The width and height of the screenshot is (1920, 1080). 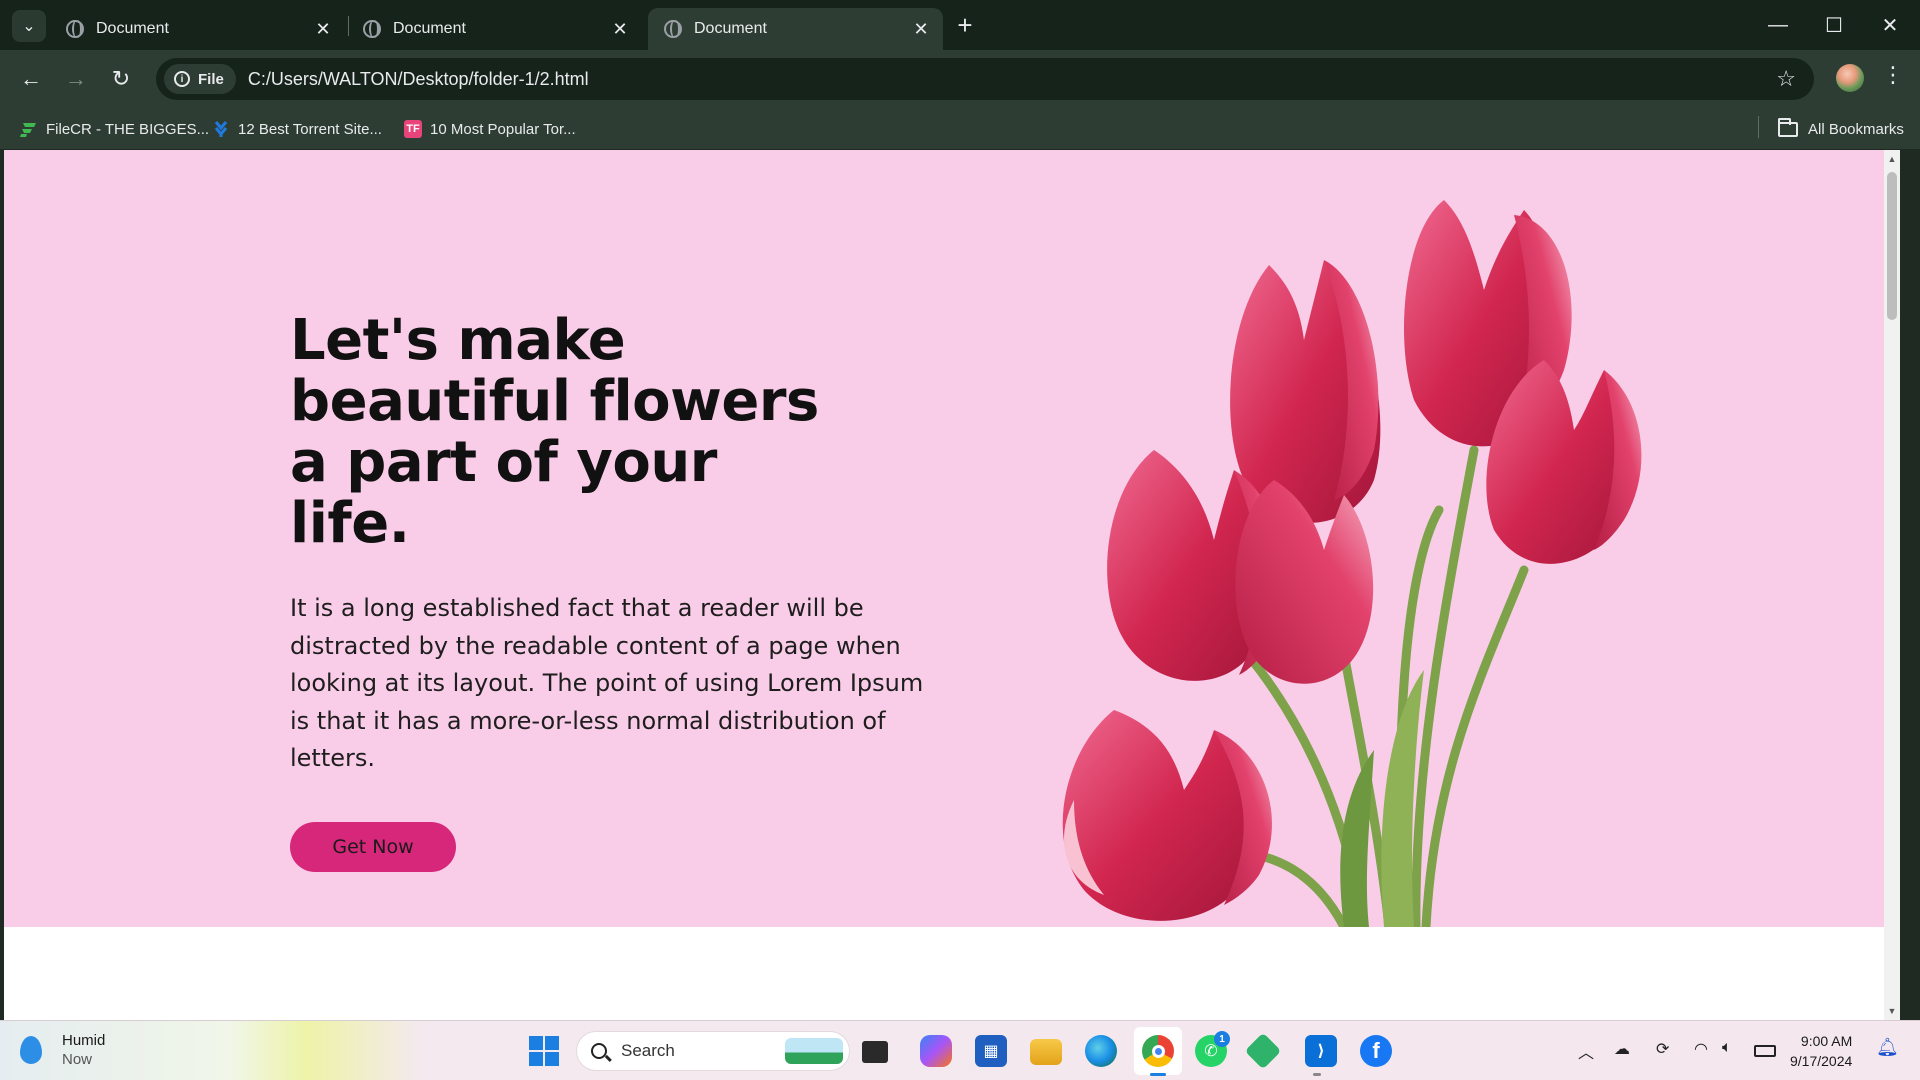 What do you see at coordinates (1701, 1049) in the screenshot?
I see `wifi-icon: ◠` at bounding box center [1701, 1049].